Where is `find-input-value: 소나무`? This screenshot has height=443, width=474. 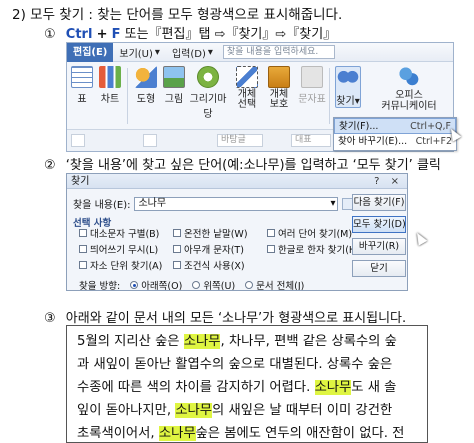
find-input-value: 소나무 is located at coordinates (152, 203).